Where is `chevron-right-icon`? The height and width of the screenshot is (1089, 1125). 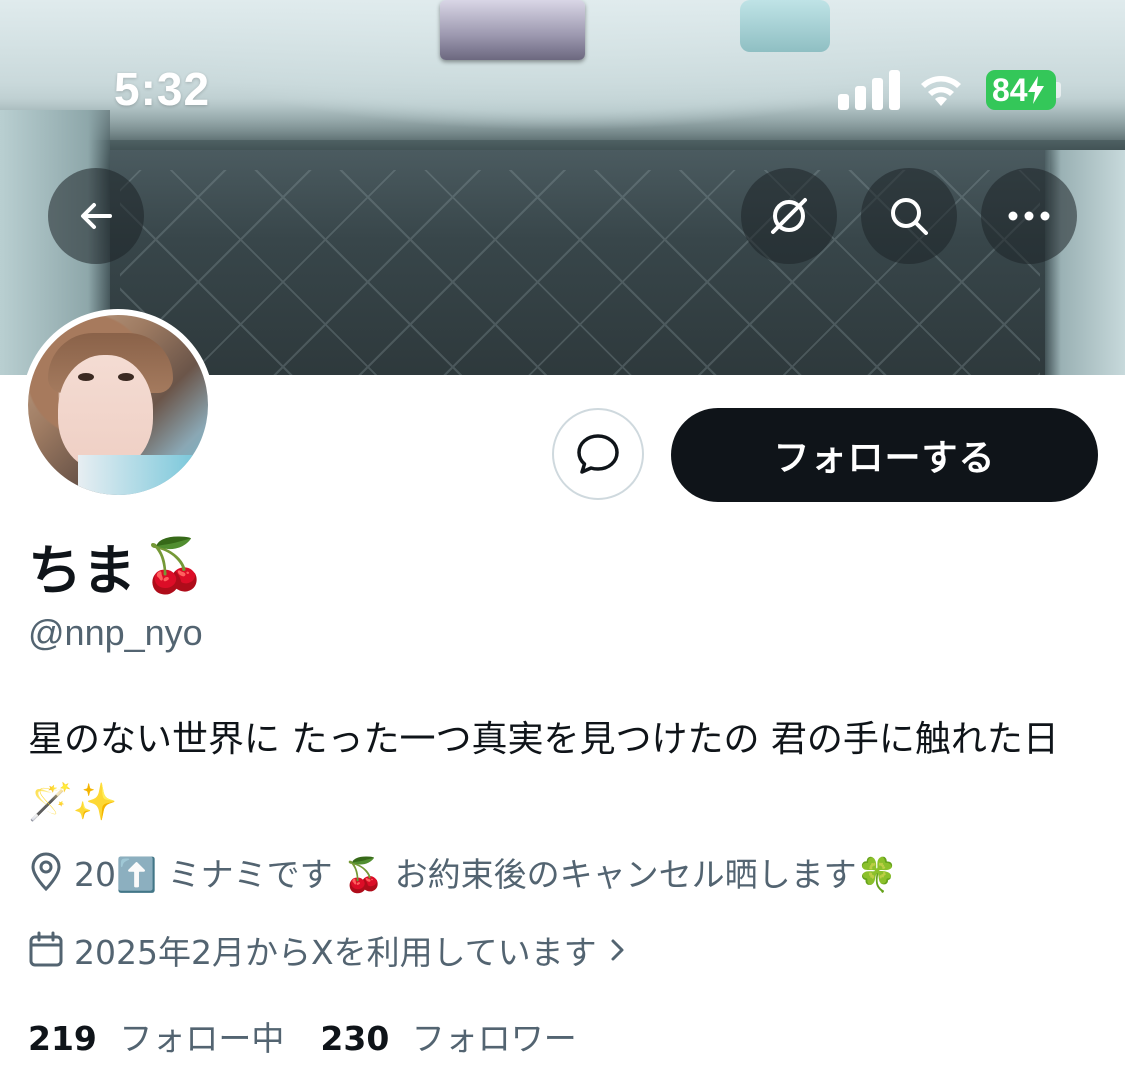 chevron-right-icon is located at coordinates (617, 950).